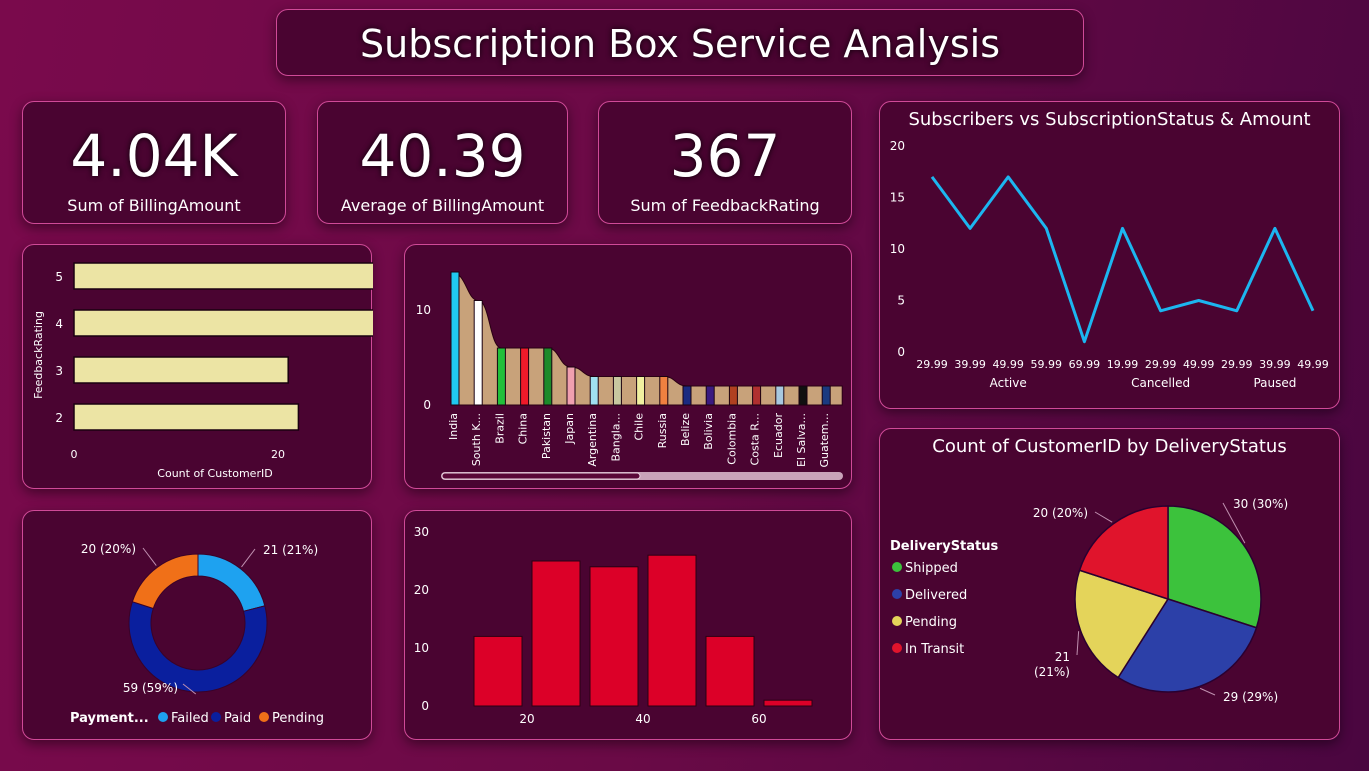 The image size is (1369, 771). What do you see at coordinates (901, 301) in the screenshot?
I see `y-tick-label: 5` at bounding box center [901, 301].